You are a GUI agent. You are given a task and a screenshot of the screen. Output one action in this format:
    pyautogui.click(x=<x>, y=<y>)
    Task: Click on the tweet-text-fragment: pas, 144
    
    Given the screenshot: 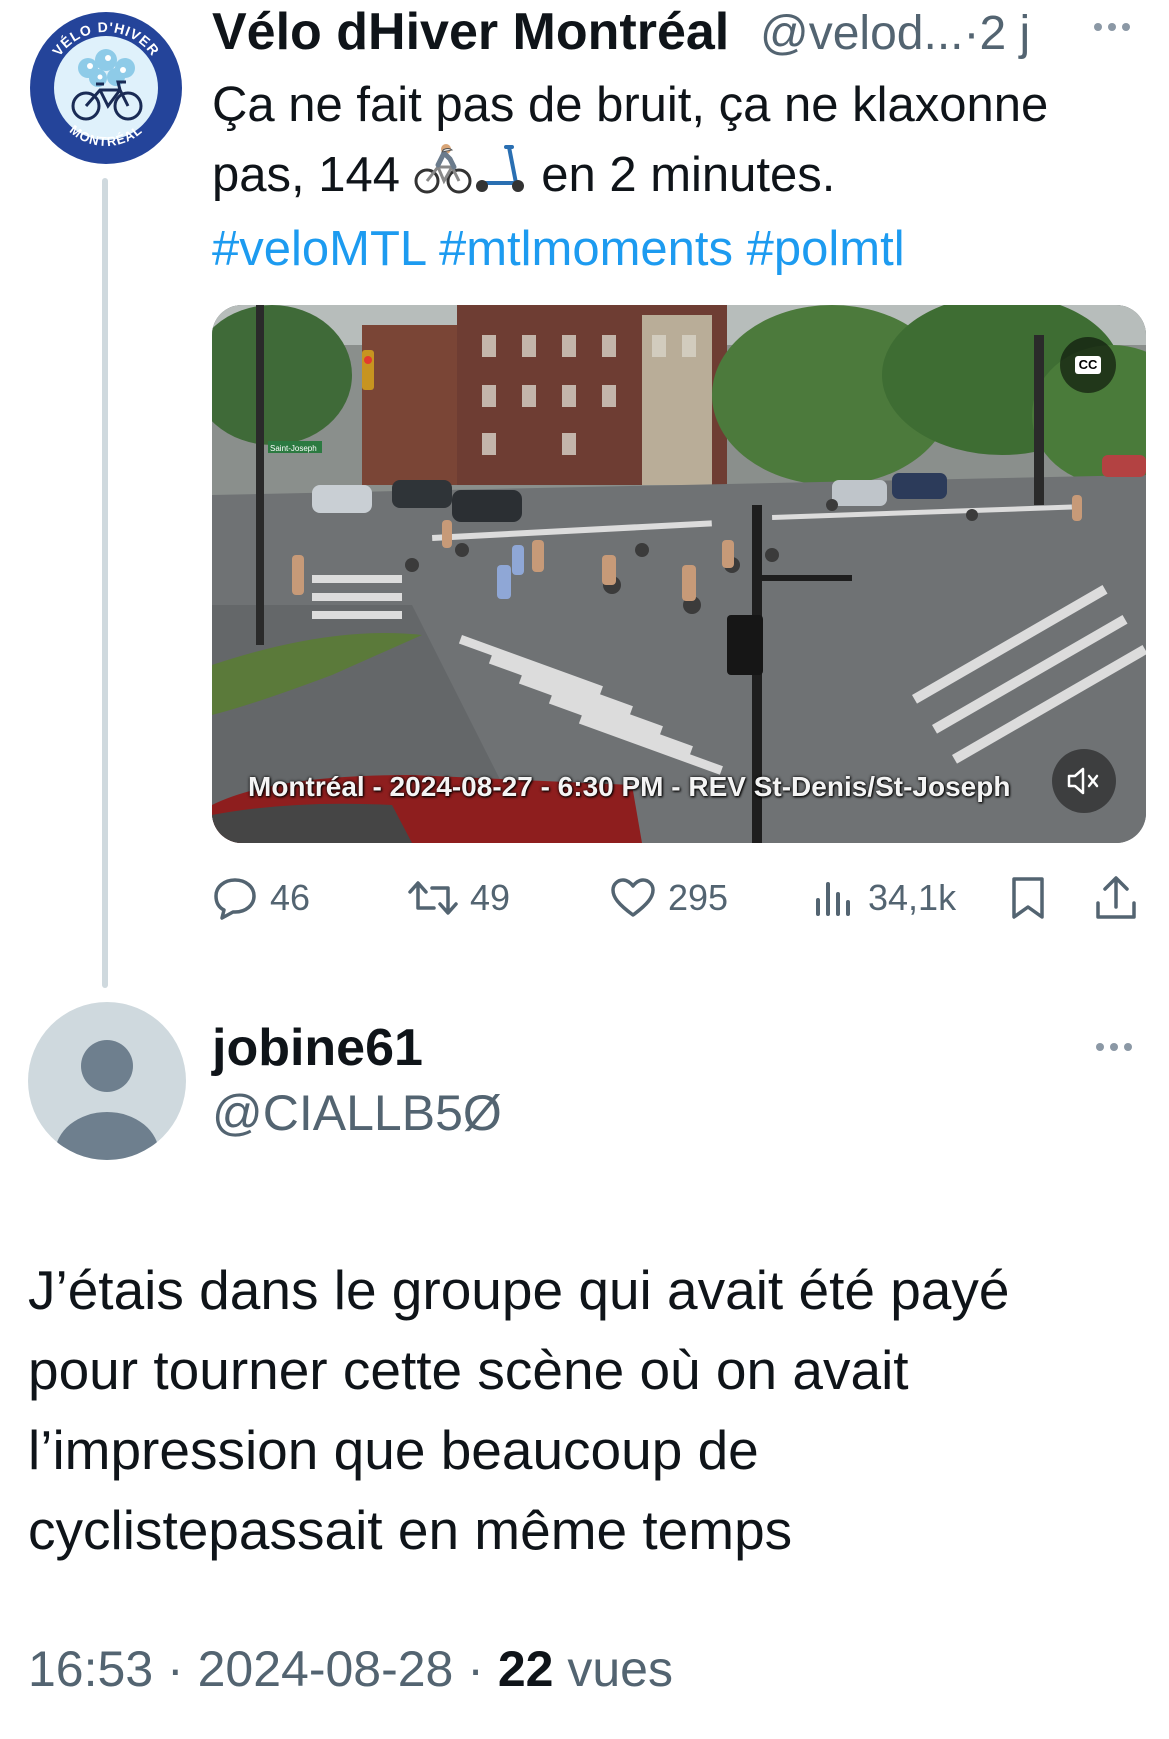 What is the action you would take?
    pyautogui.click(x=313, y=175)
    